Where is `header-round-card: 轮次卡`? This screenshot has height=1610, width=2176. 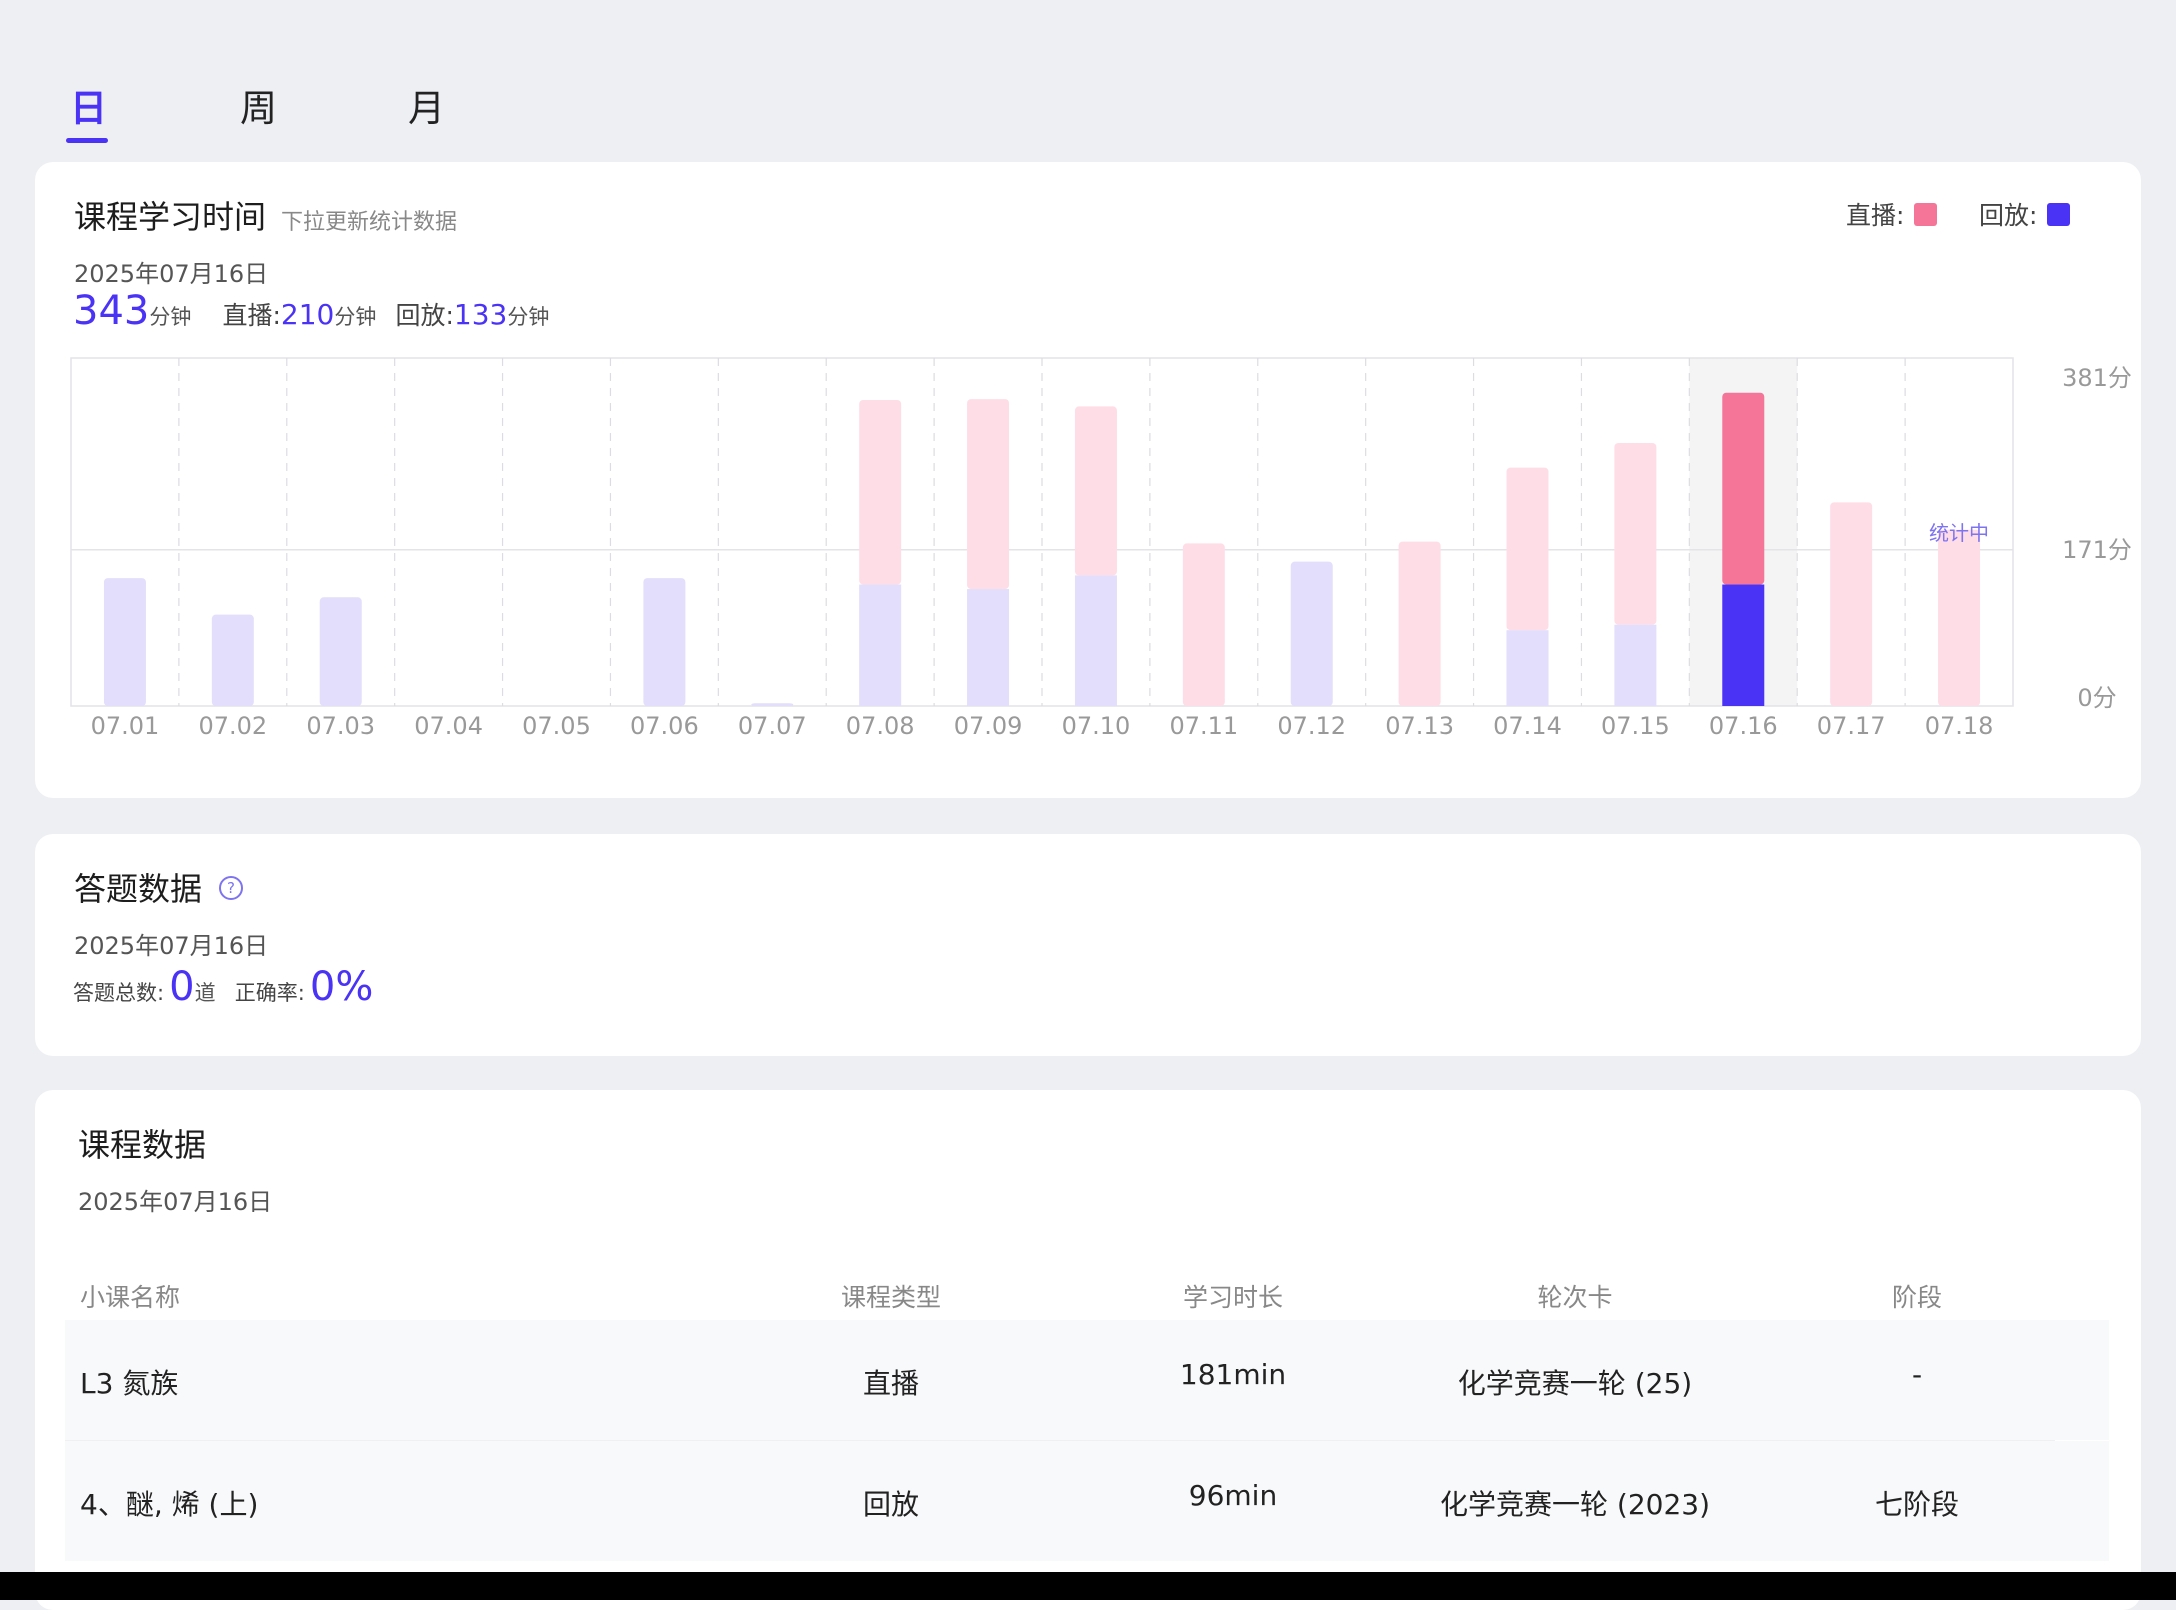 header-round-card: 轮次卡 is located at coordinates (1575, 1297).